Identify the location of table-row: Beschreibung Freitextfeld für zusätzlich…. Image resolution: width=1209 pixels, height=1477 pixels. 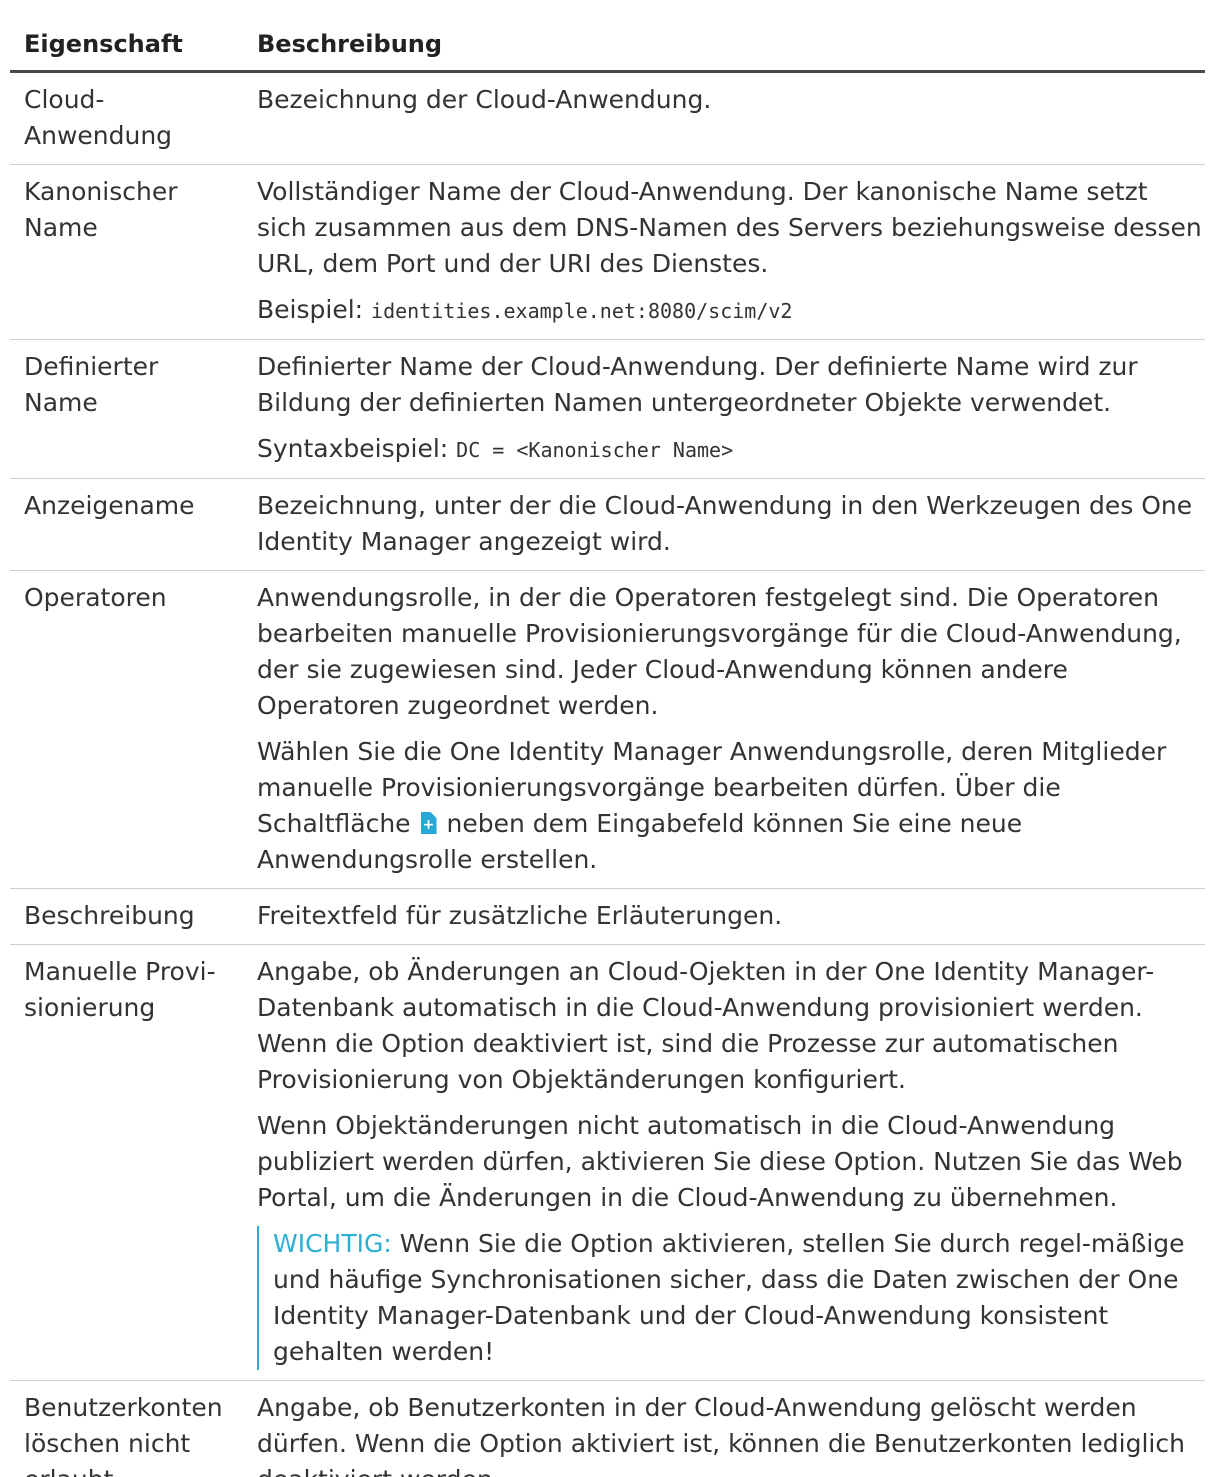
(607, 916).